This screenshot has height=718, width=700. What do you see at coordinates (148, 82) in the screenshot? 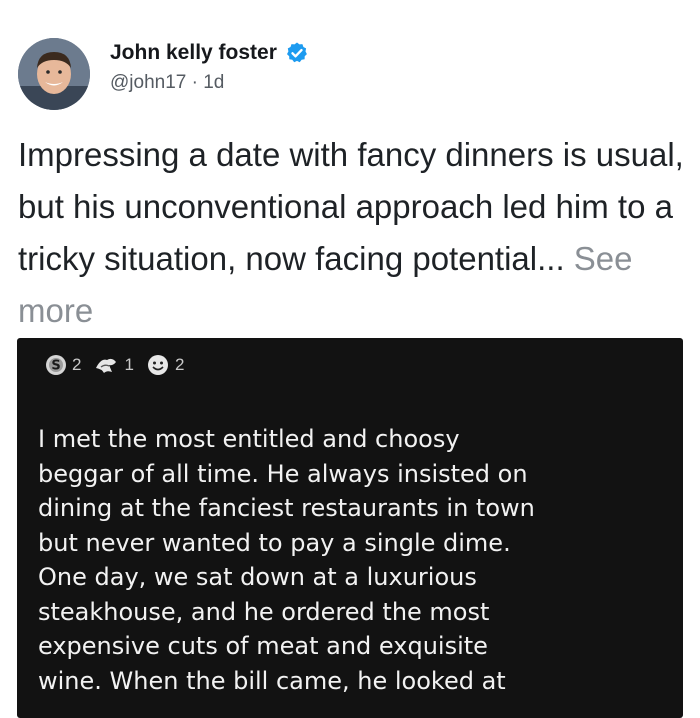
I see `author-handle: @john17` at bounding box center [148, 82].